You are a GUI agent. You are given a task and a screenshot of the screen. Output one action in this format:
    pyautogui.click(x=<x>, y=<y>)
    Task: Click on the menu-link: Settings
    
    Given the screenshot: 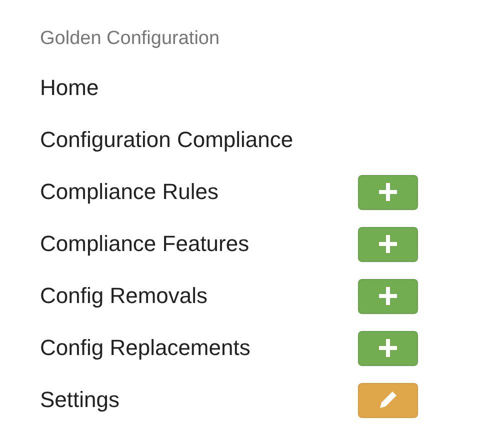 What is the action you would take?
    pyautogui.click(x=80, y=400)
    